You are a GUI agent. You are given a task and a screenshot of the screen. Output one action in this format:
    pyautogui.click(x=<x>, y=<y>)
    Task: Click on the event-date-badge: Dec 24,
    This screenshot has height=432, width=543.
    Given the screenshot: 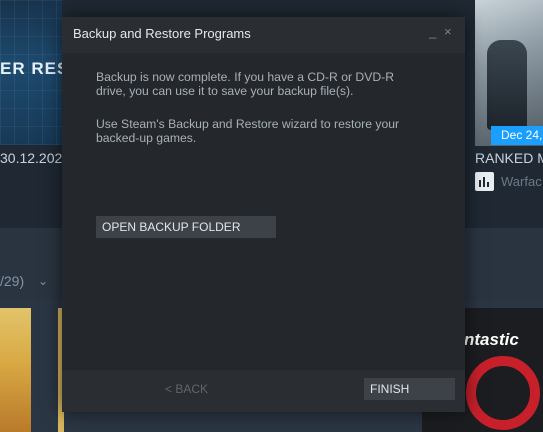 What is the action you would take?
    pyautogui.click(x=517, y=135)
    